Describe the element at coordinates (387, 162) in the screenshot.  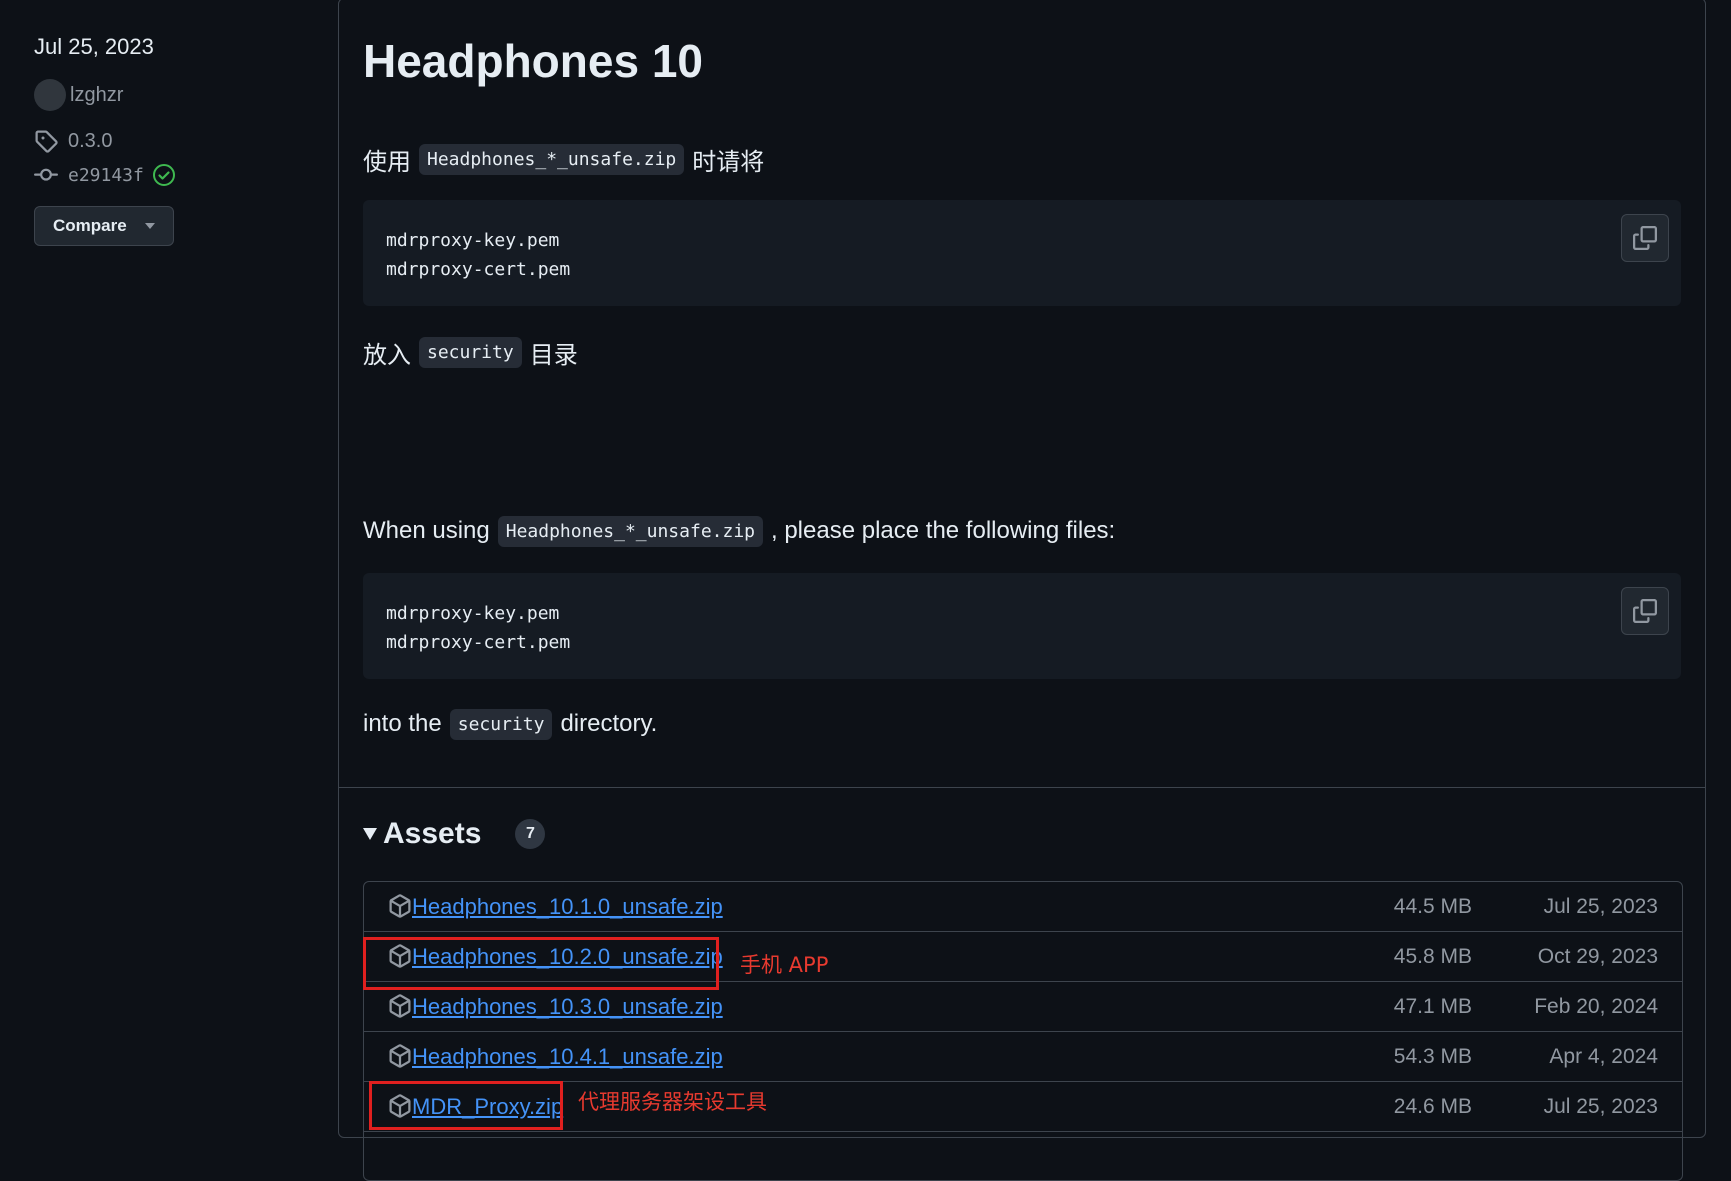
I see `zh-intro-before: 使用` at that location.